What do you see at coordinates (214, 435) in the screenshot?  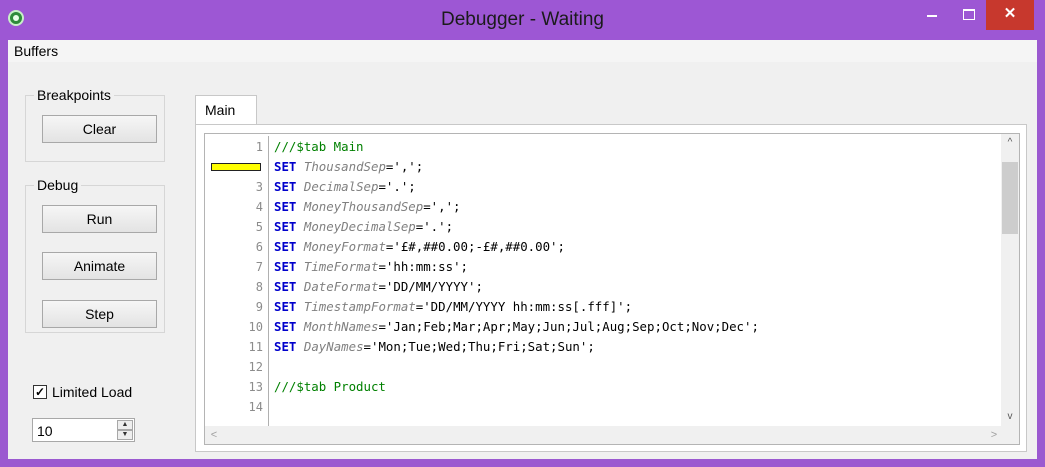 I see `scroll-left-icon: <` at bounding box center [214, 435].